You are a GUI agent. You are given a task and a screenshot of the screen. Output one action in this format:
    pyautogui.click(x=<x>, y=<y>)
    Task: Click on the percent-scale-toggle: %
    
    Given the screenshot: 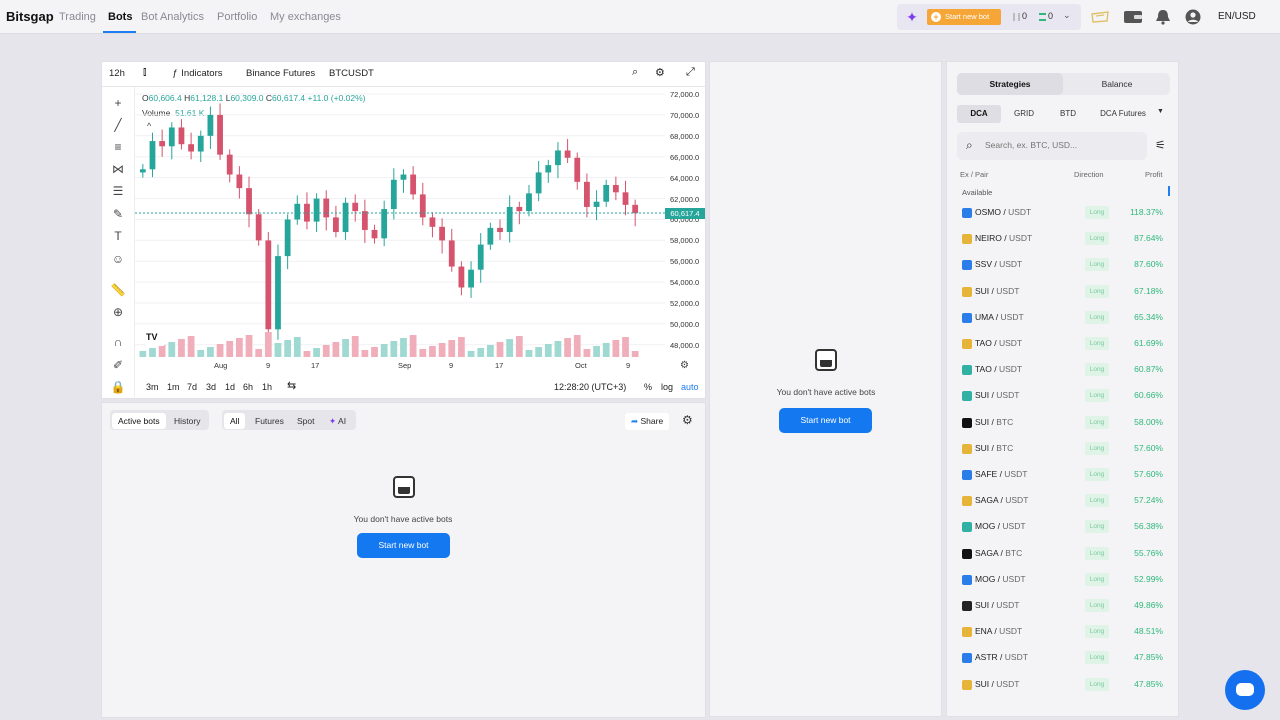 What is the action you would take?
    pyautogui.click(x=648, y=387)
    